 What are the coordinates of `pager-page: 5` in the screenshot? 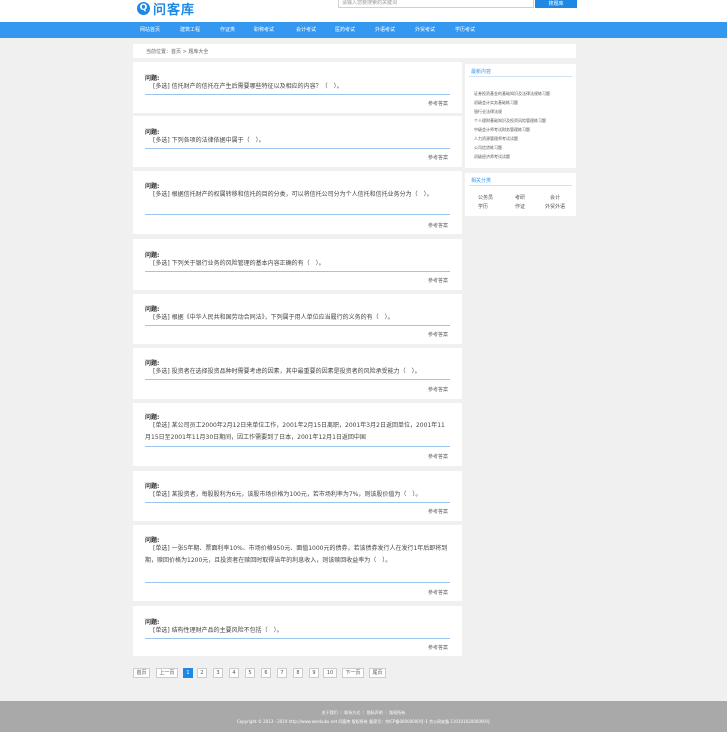 It's located at (250, 673).